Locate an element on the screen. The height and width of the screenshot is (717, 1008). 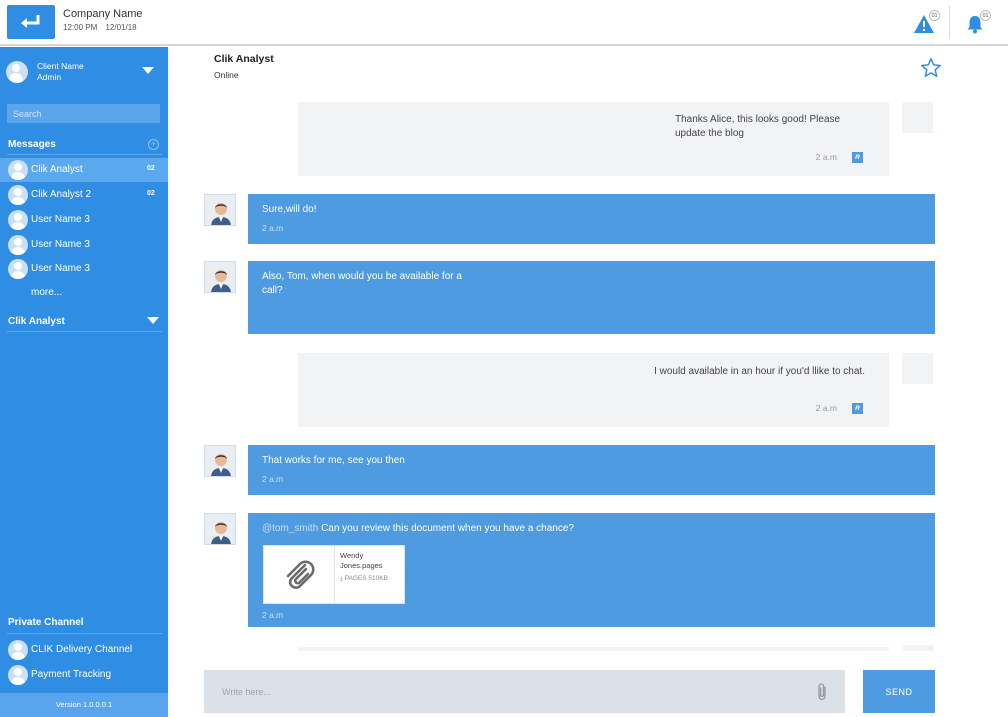
search-input is located at coordinates (83, 113).